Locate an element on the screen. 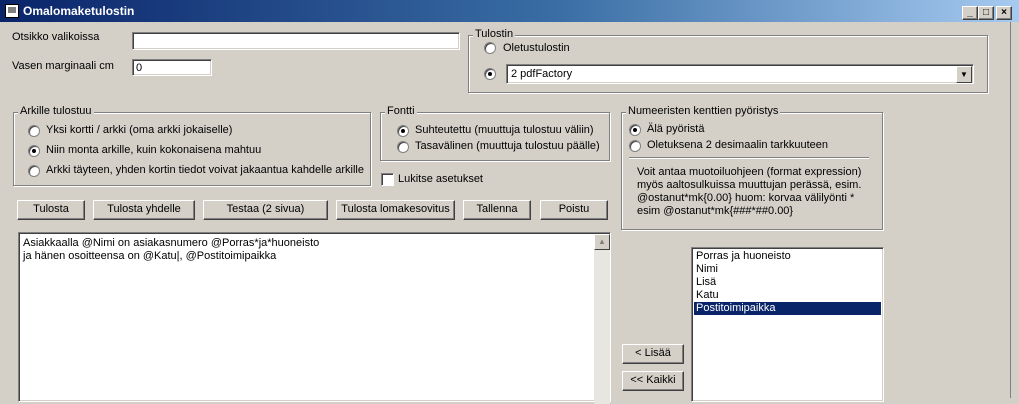 The image size is (1019, 404). lock-settings-checkbox is located at coordinates (387, 179).